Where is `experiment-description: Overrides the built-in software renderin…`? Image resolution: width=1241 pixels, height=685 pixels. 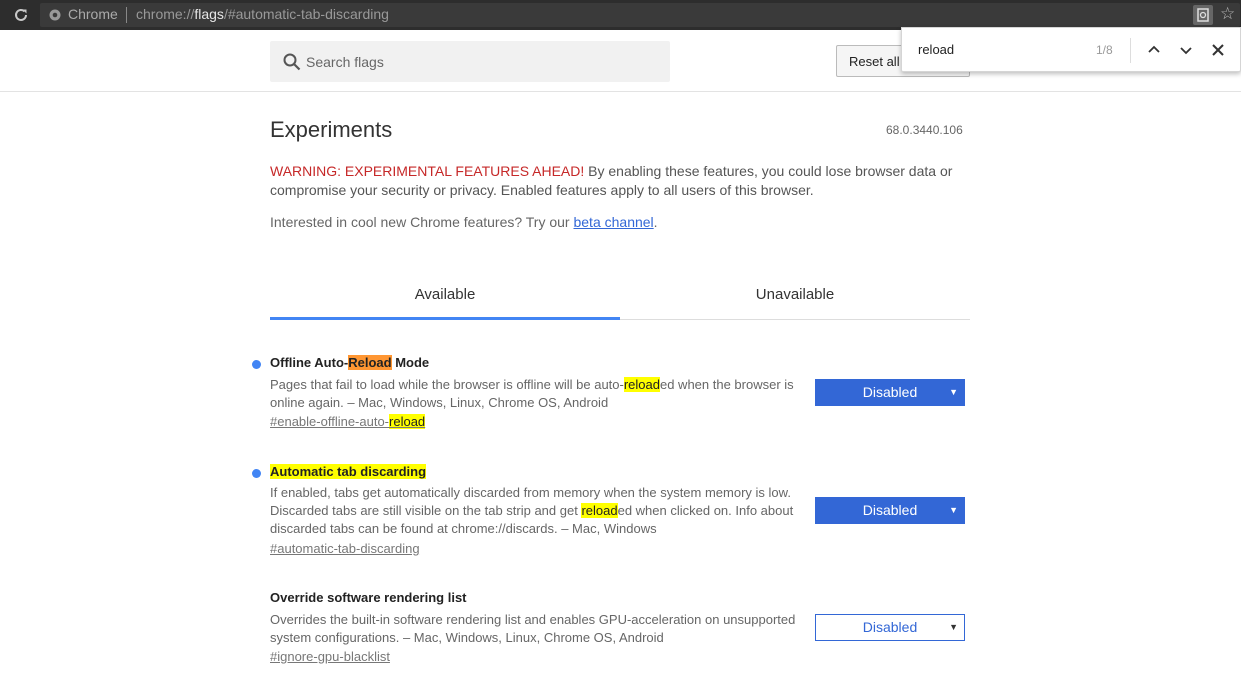 experiment-description: Overrides the built-in software renderin… is located at coordinates (533, 628).